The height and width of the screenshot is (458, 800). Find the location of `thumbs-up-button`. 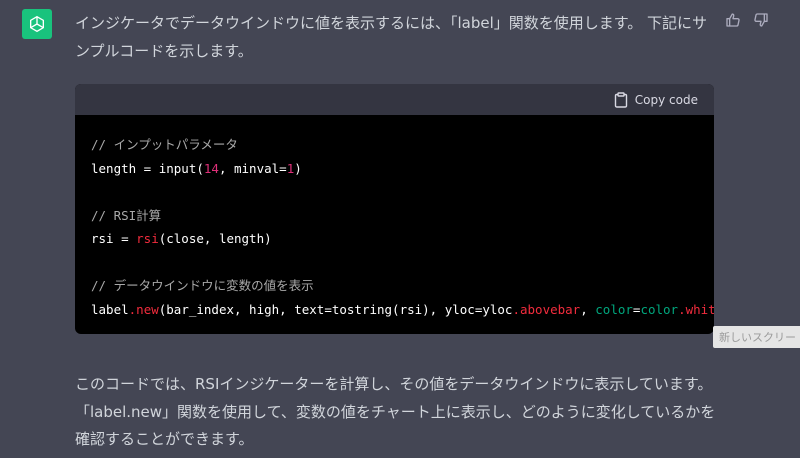

thumbs-up-button is located at coordinates (733, 20).